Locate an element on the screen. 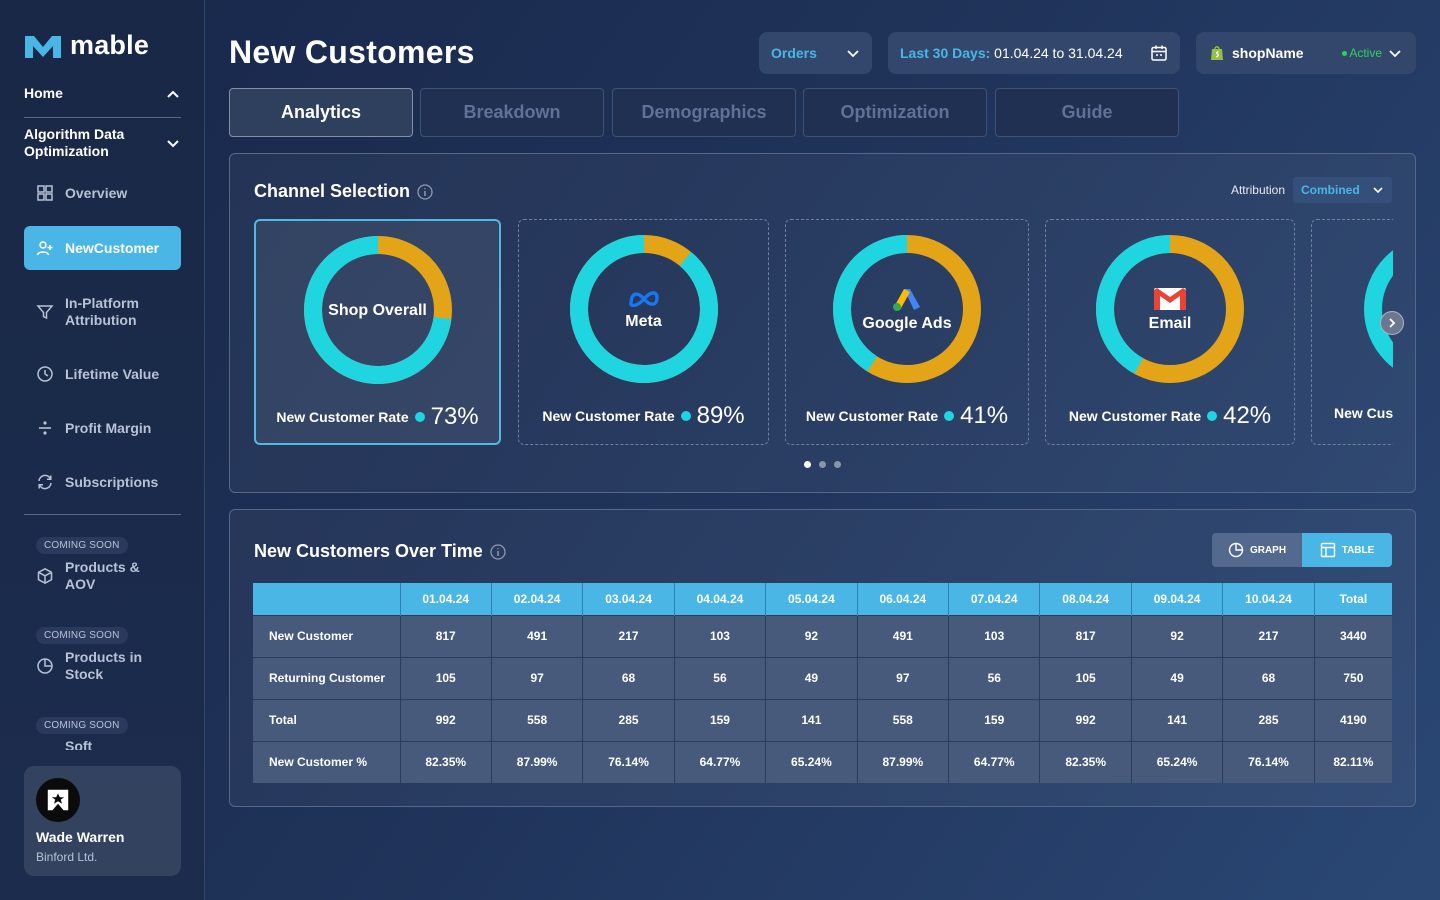 The image size is (1440, 900). grid-icon is located at coordinates (45, 193).